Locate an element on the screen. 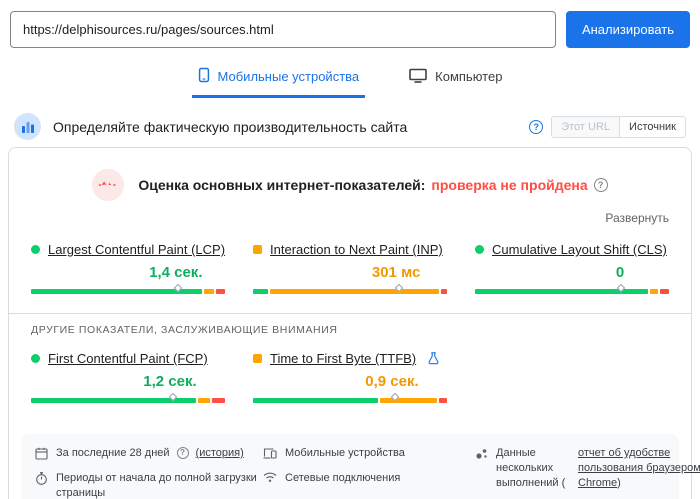  collection-period: За последние 28 дней ? (история) is located at coordinates (149, 453).